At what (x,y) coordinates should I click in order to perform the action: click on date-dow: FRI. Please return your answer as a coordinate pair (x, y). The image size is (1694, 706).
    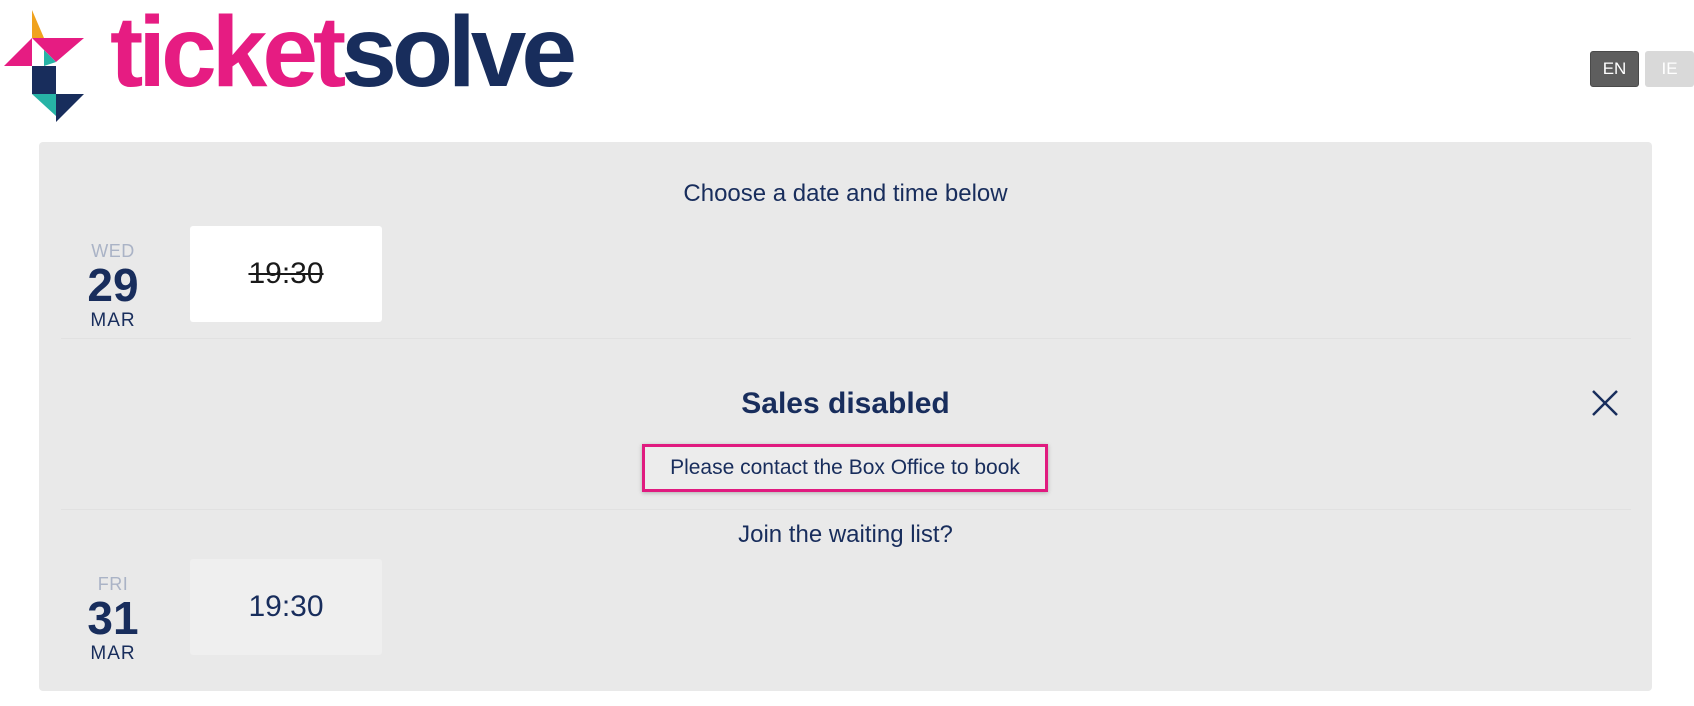
    Looking at the image, I should click on (113, 584).